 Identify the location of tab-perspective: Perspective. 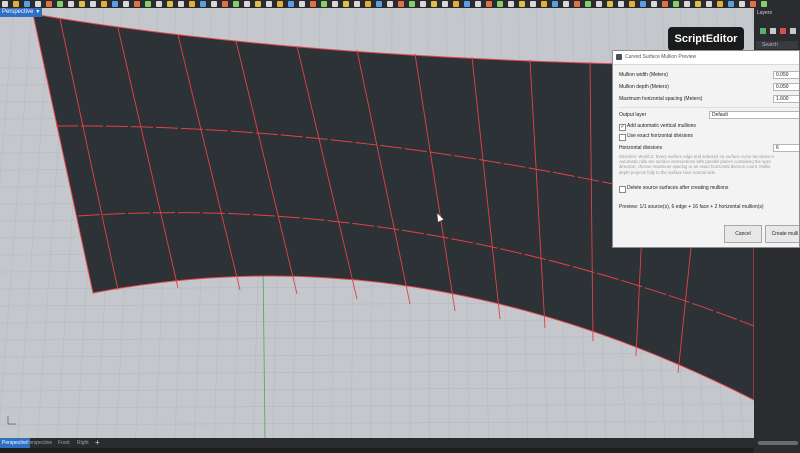
(39, 443).